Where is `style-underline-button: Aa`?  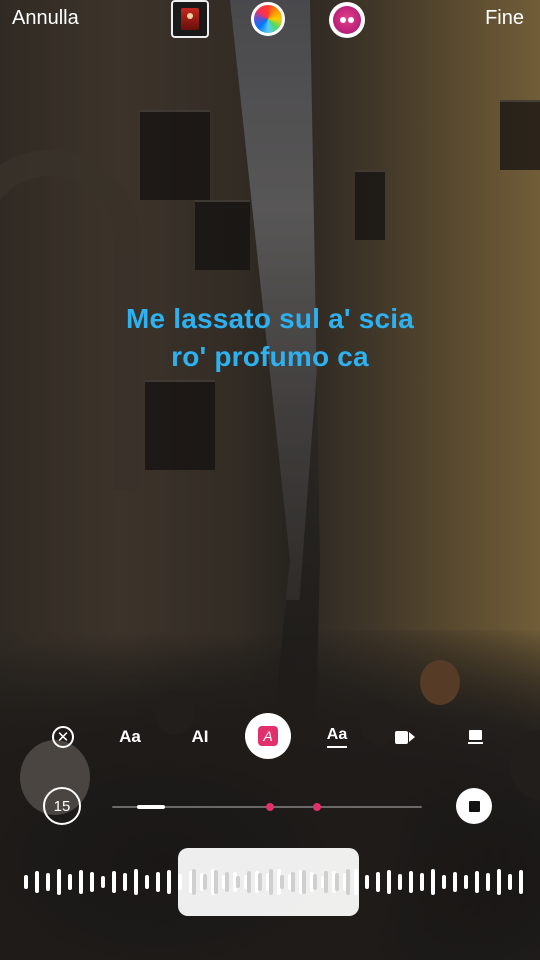 style-underline-button: Aa is located at coordinates (337, 737).